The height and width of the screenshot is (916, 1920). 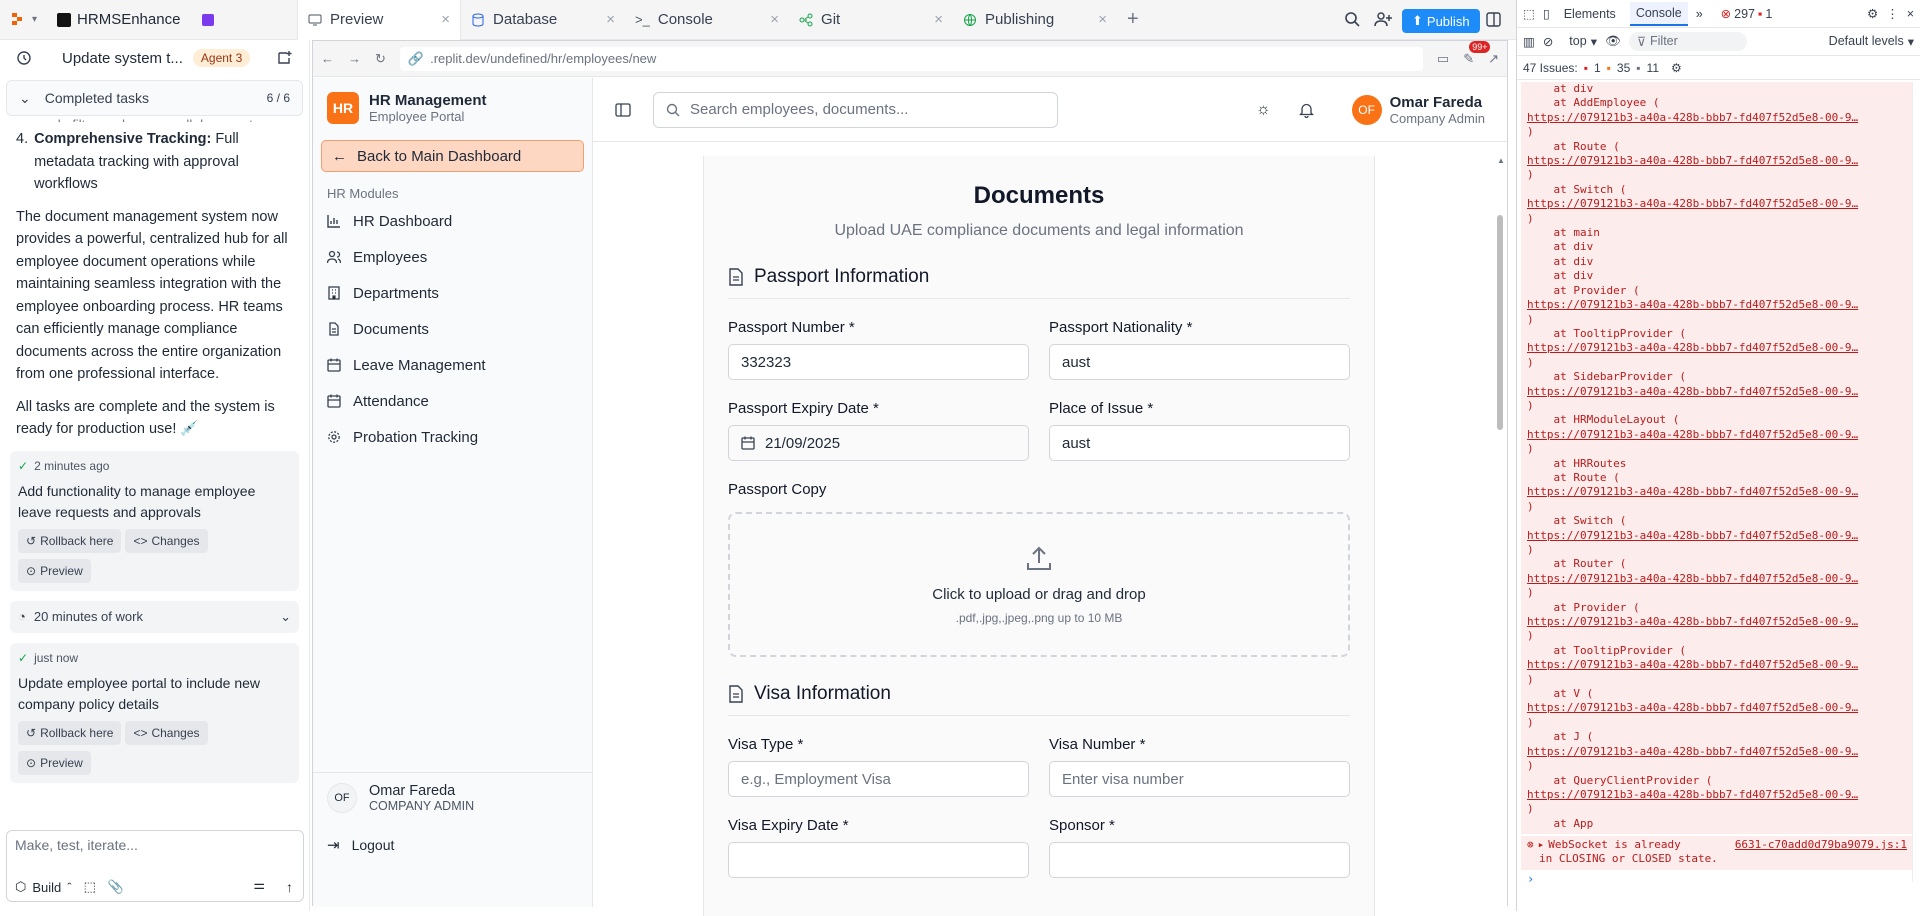 What do you see at coordinates (1352, 19) in the screenshot?
I see `search-icon` at bounding box center [1352, 19].